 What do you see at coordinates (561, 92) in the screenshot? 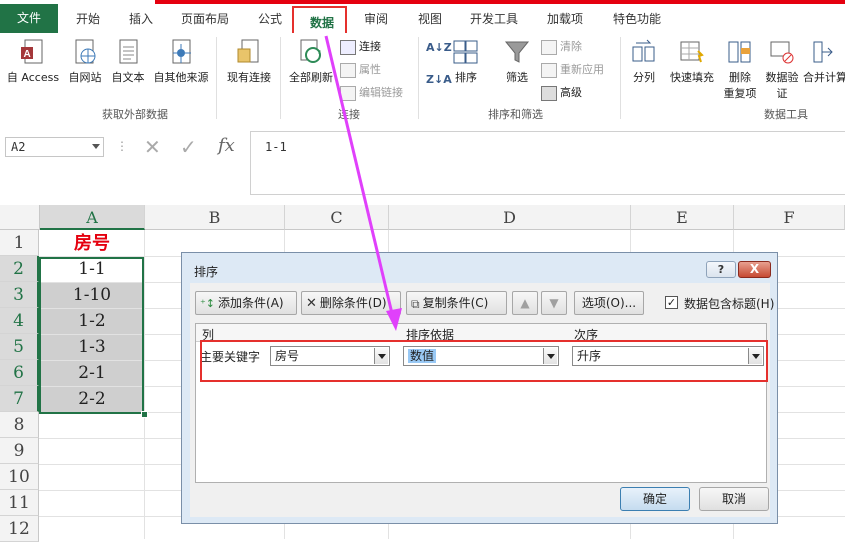
I see `advanced-filter-button: 高级` at bounding box center [561, 92].